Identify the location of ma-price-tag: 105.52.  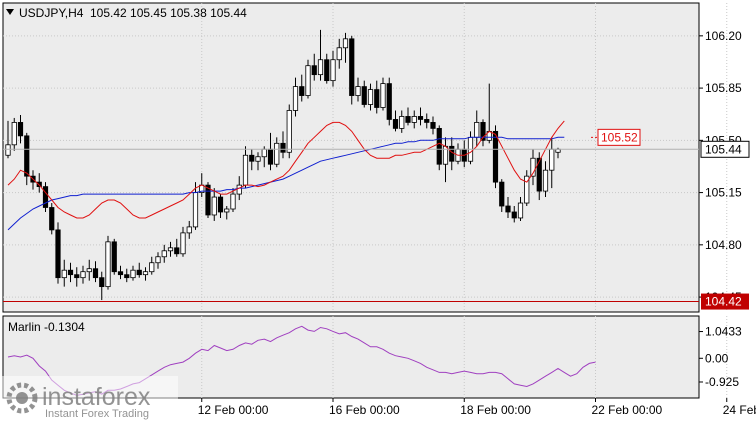
(619, 137).